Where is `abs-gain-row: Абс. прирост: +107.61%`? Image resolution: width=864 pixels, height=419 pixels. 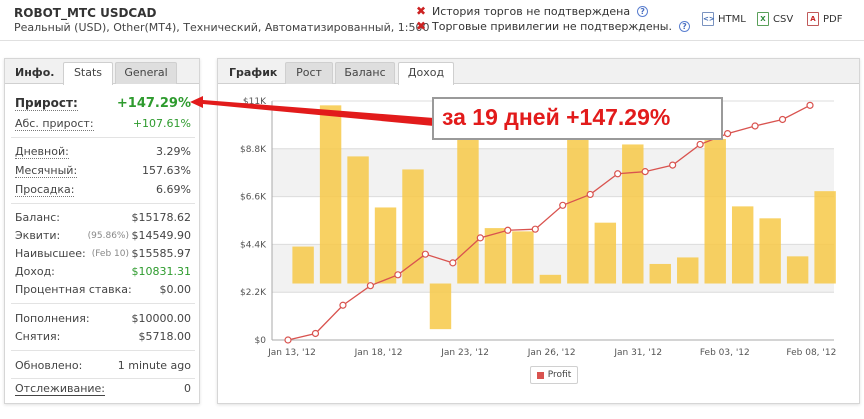
abs-gain-row: Абс. прирост: +107.61% is located at coordinates (103, 124).